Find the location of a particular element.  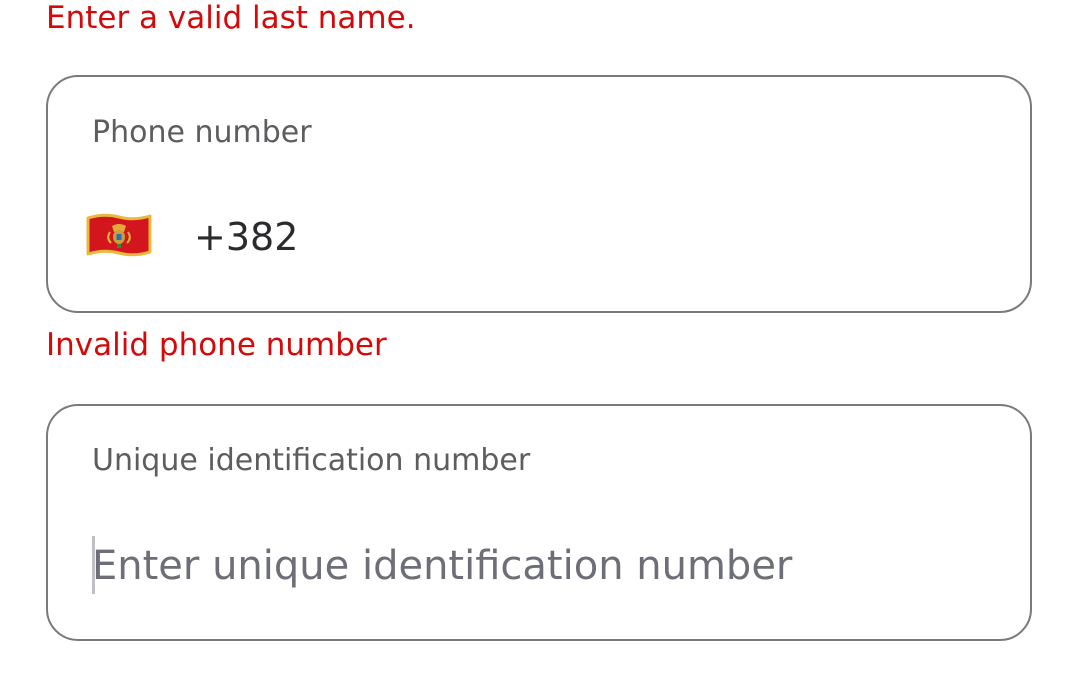

country-dial-code: +382 is located at coordinates (246, 237).